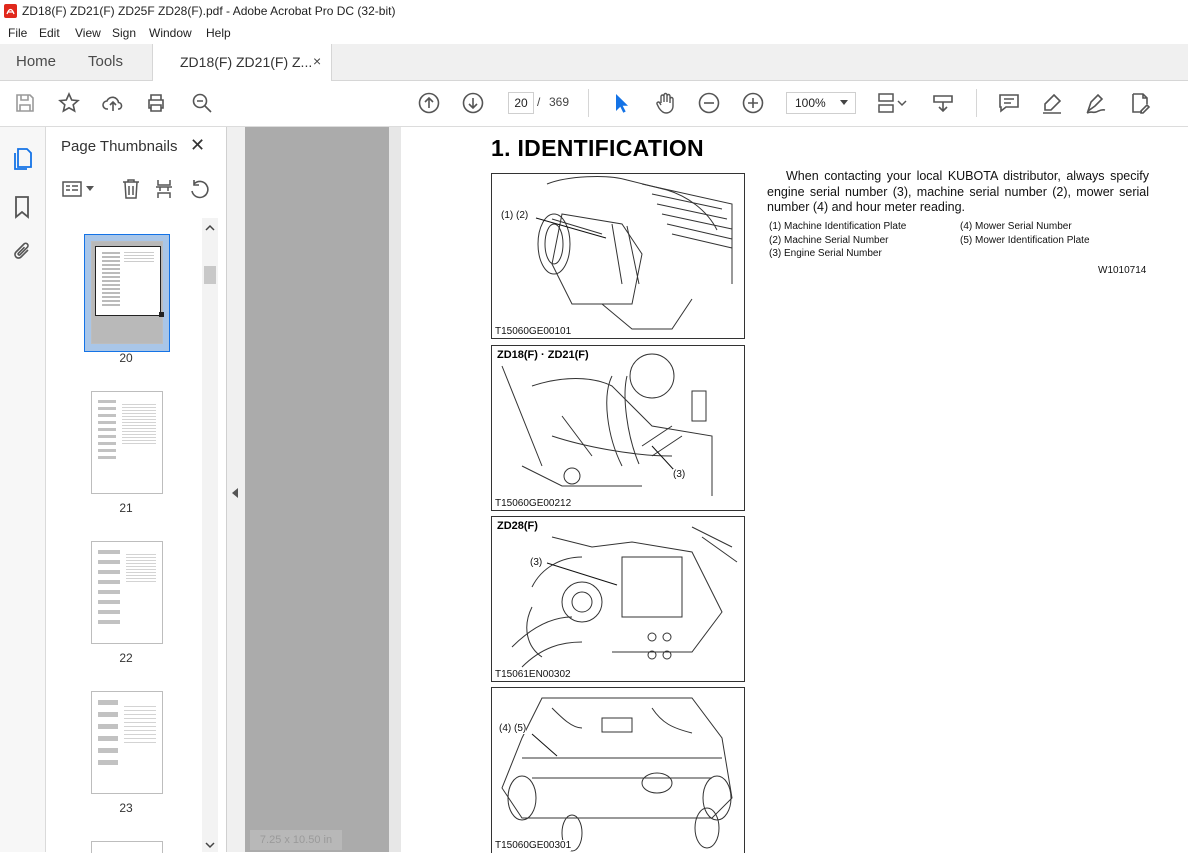 Image resolution: width=1188 pixels, height=853 pixels. Describe the element at coordinates (124, 33) in the screenshot. I see `menu-sign: Sign` at that location.